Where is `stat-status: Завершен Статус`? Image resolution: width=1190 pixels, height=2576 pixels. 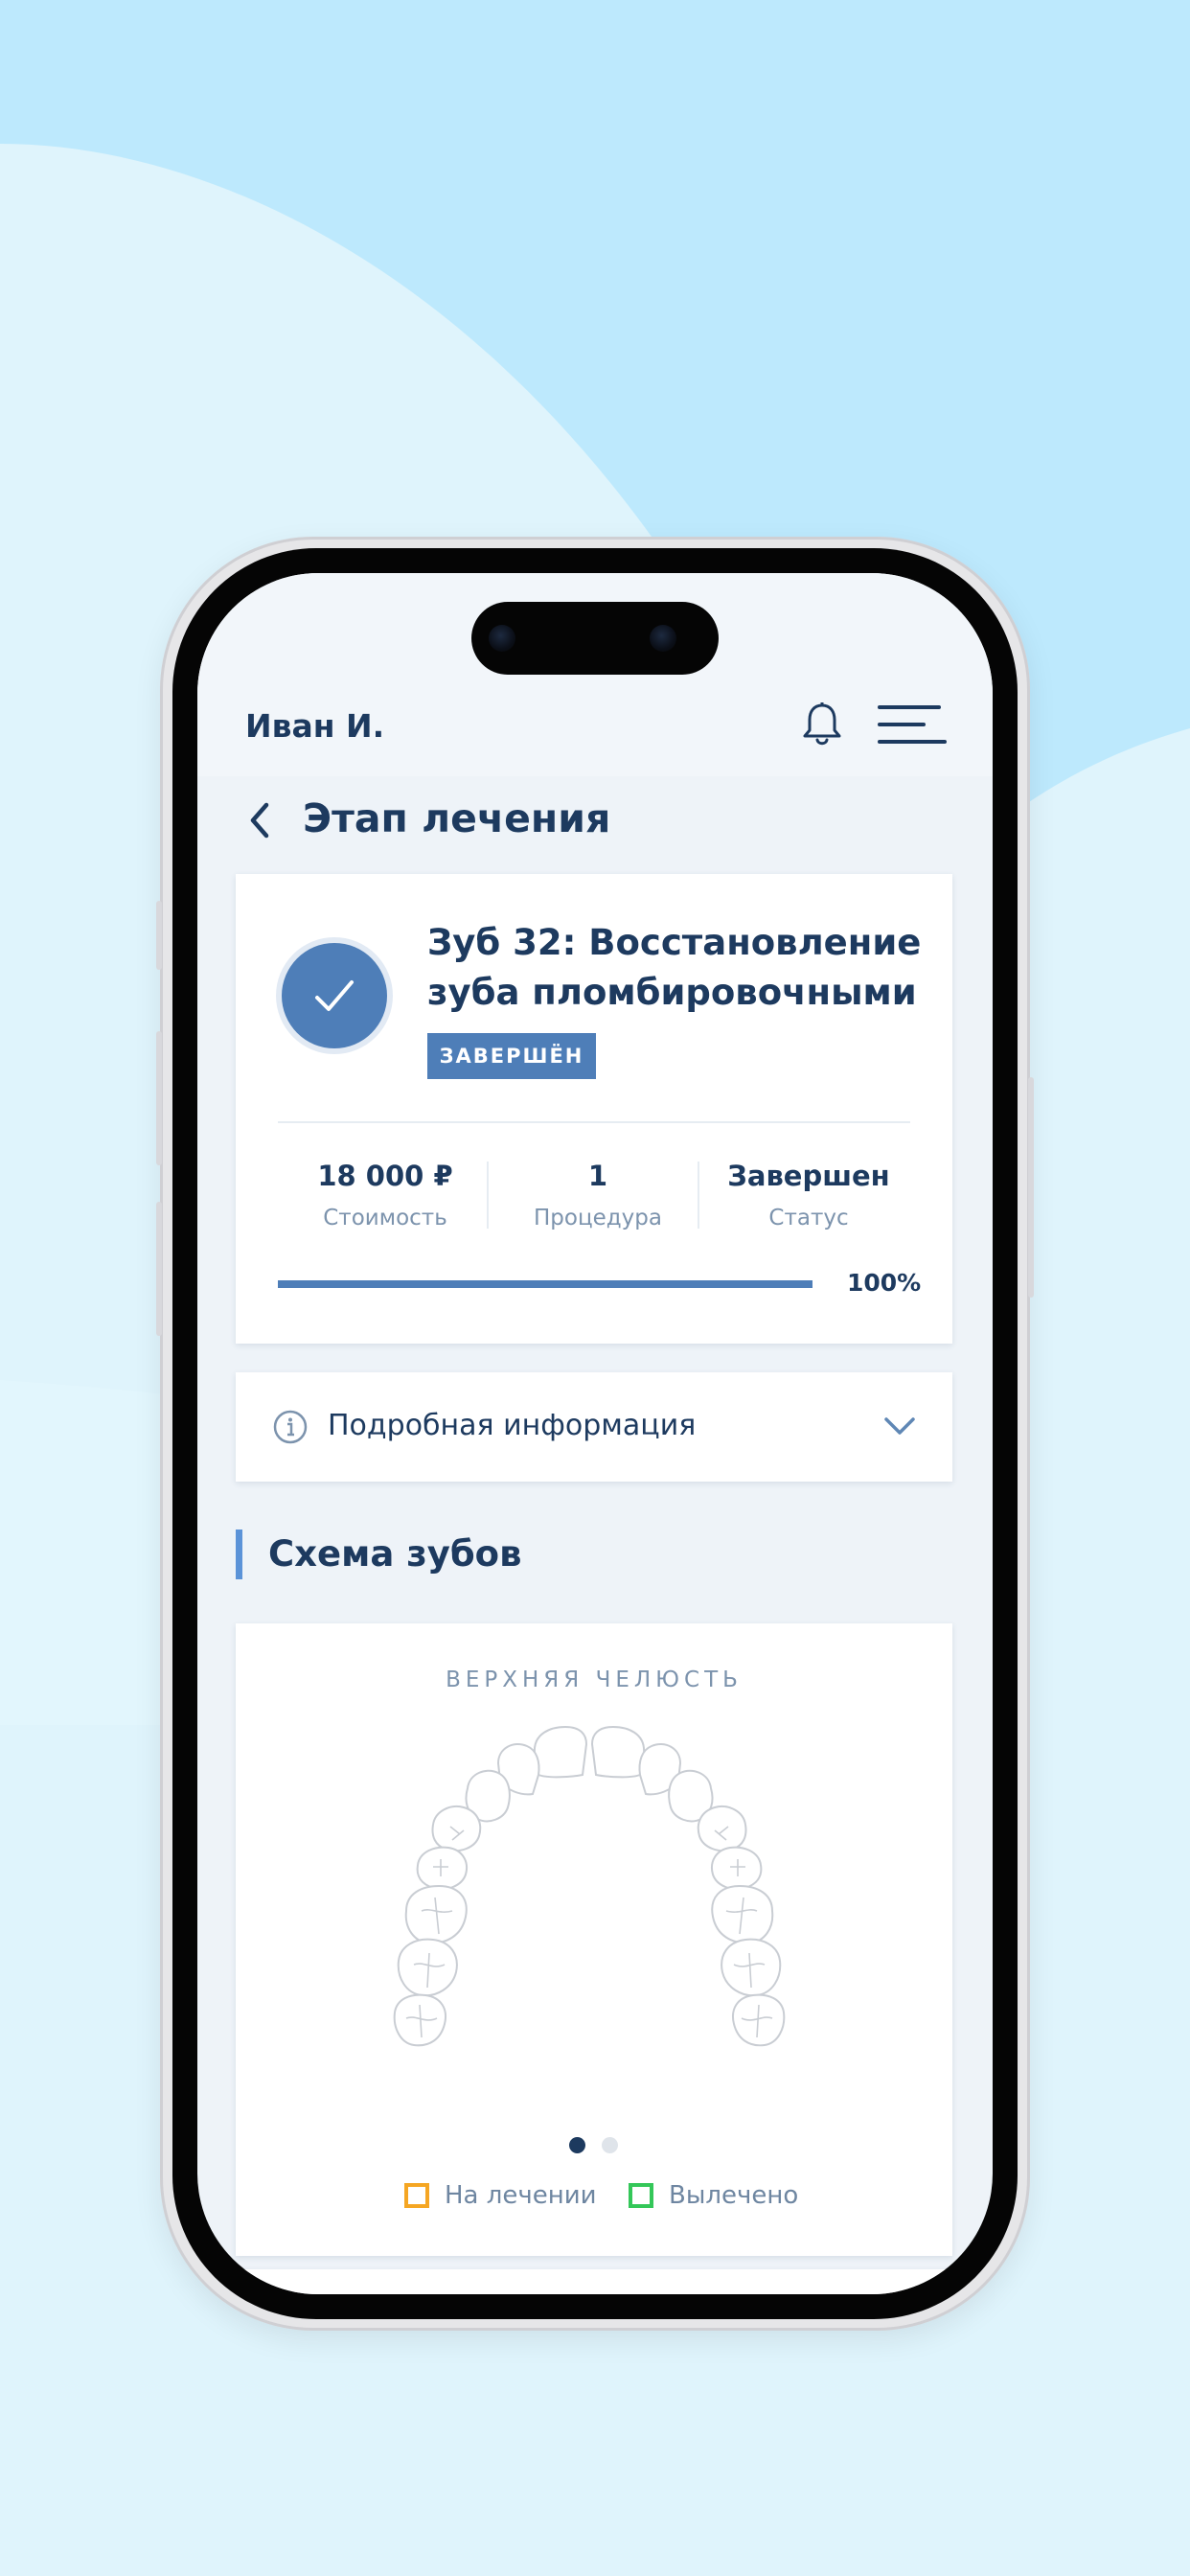
stat-status: Завершен Статус is located at coordinates (809, 1195).